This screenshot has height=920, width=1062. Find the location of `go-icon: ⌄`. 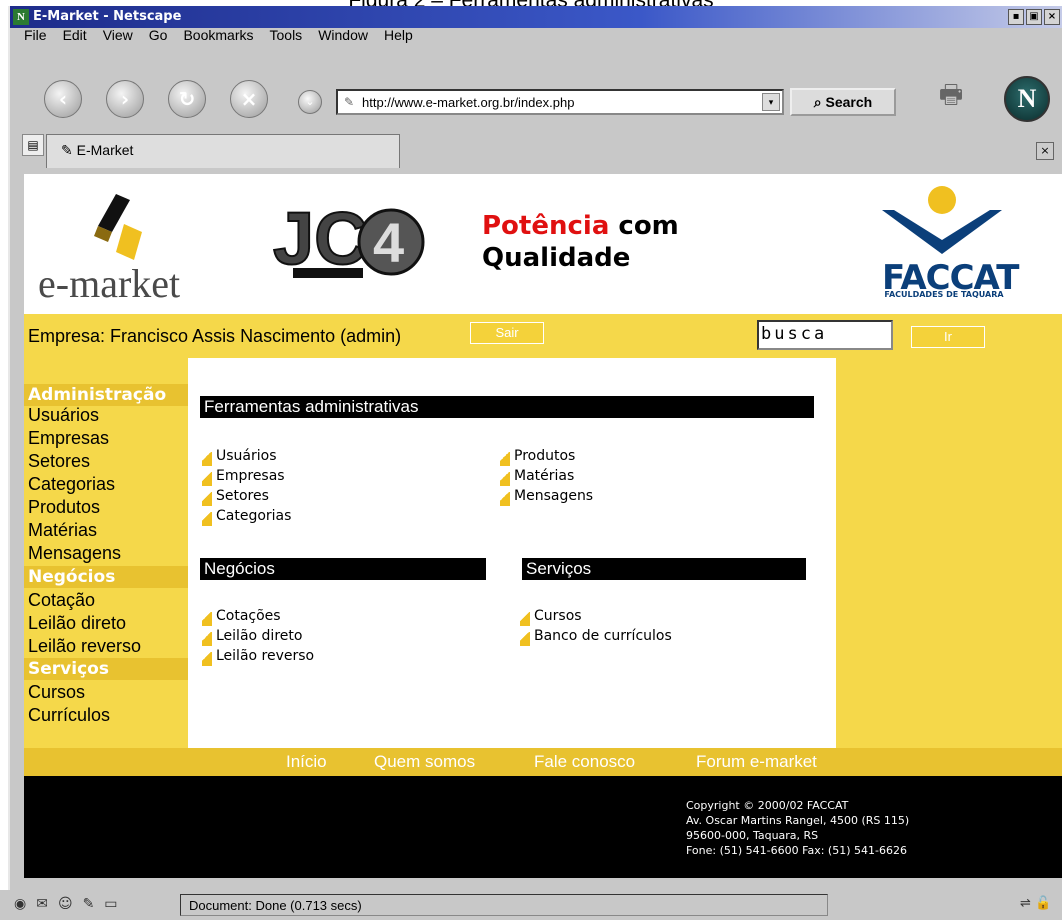

go-icon: ⌄ is located at coordinates (310, 102).